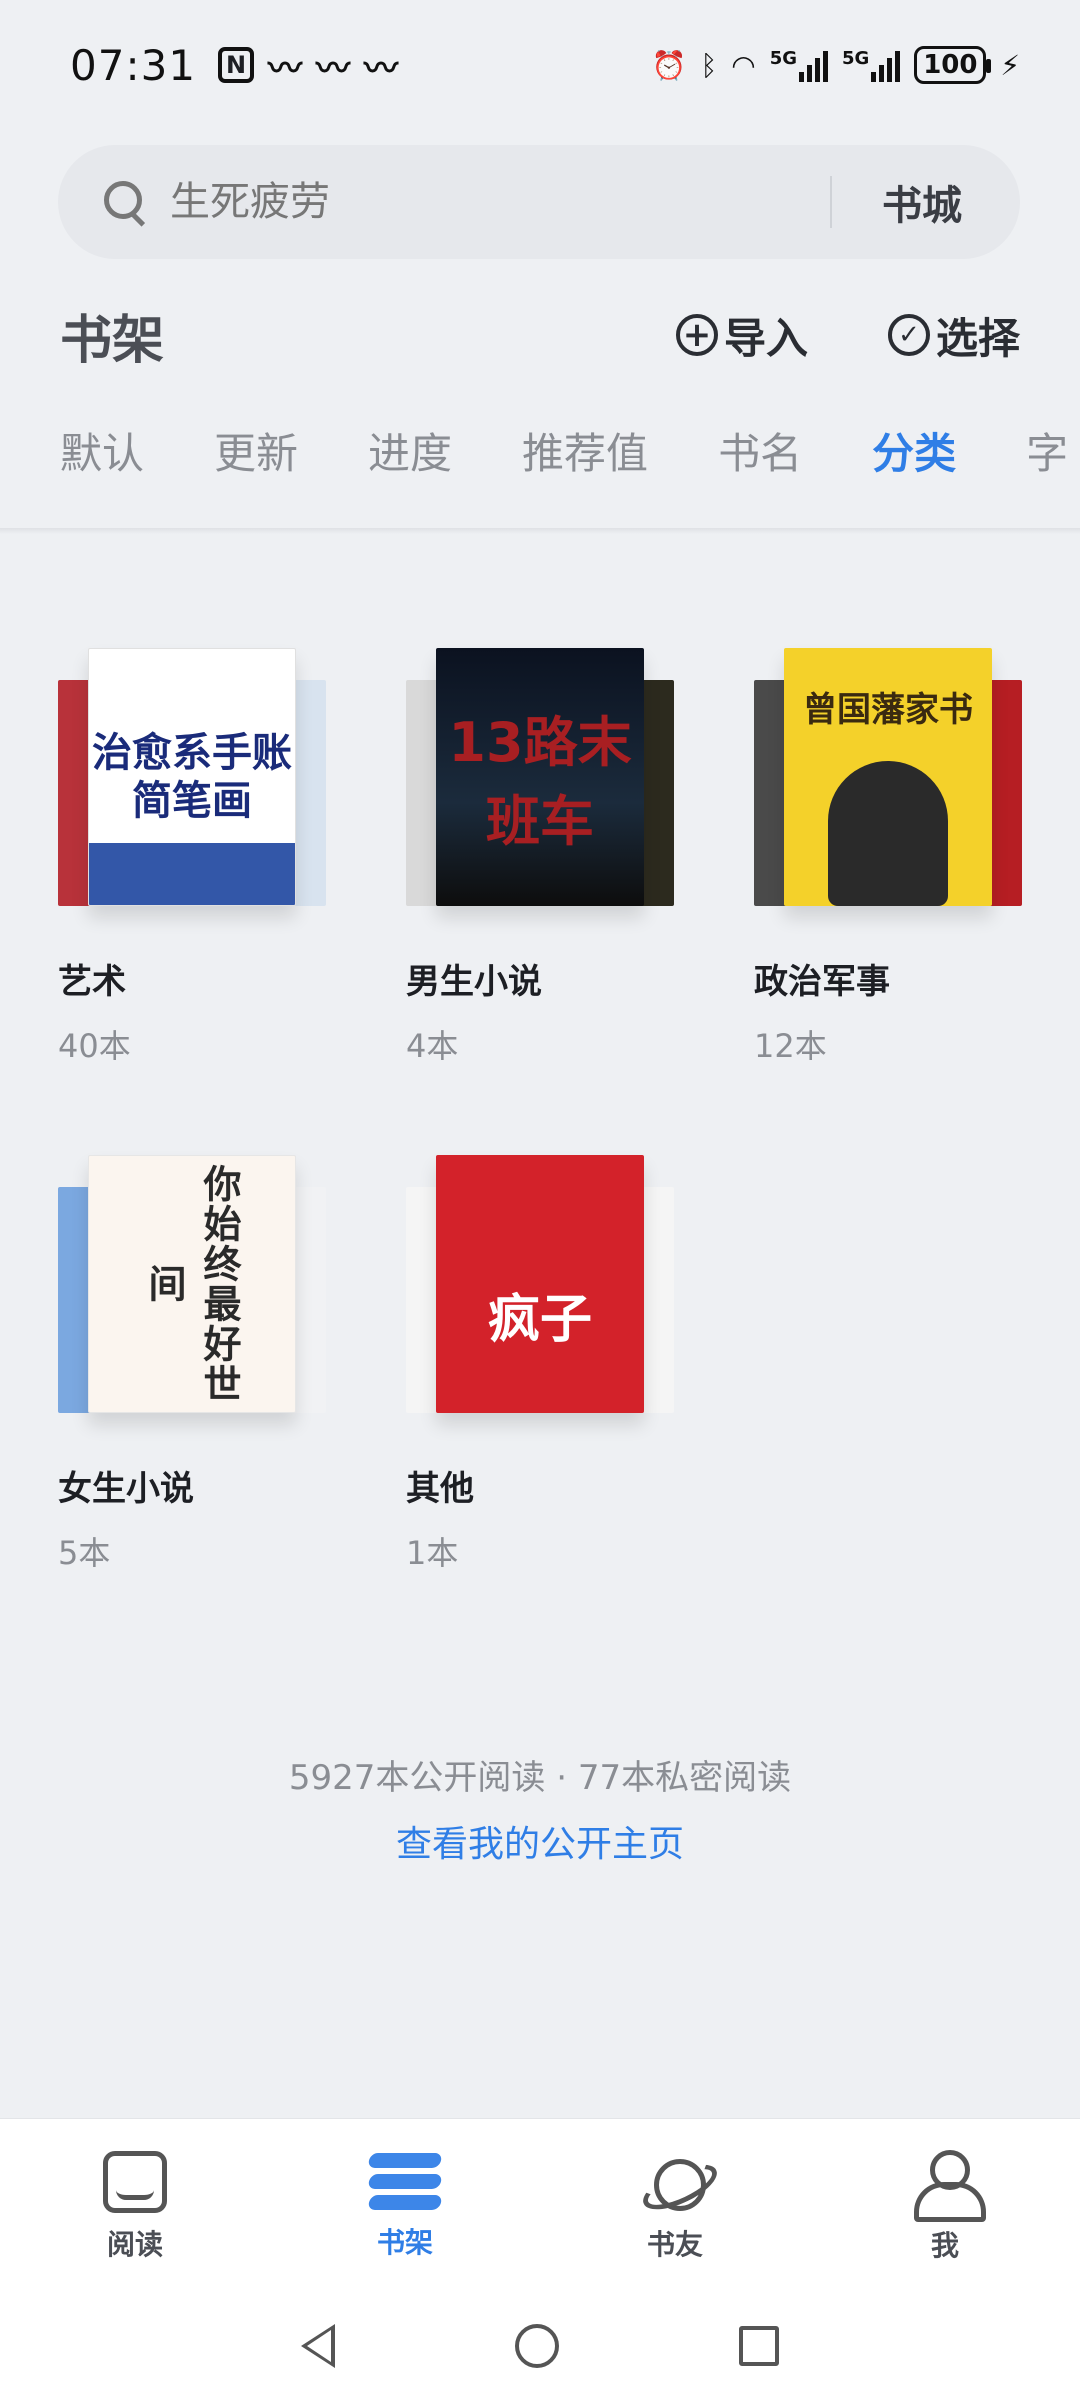 Image resolution: width=1080 pixels, height=2398 pixels. Describe the element at coordinates (888, 833) in the screenshot. I see `cover-portrait` at that location.